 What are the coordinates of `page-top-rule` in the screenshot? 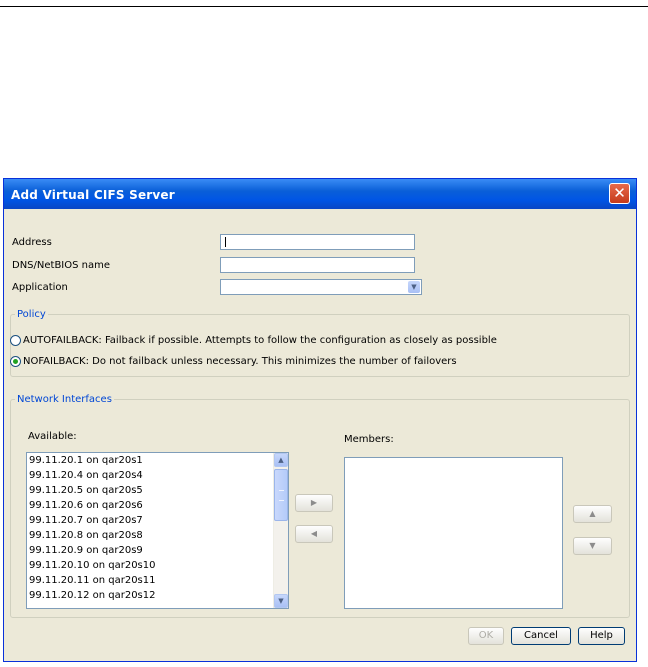 It's located at (324, 6).